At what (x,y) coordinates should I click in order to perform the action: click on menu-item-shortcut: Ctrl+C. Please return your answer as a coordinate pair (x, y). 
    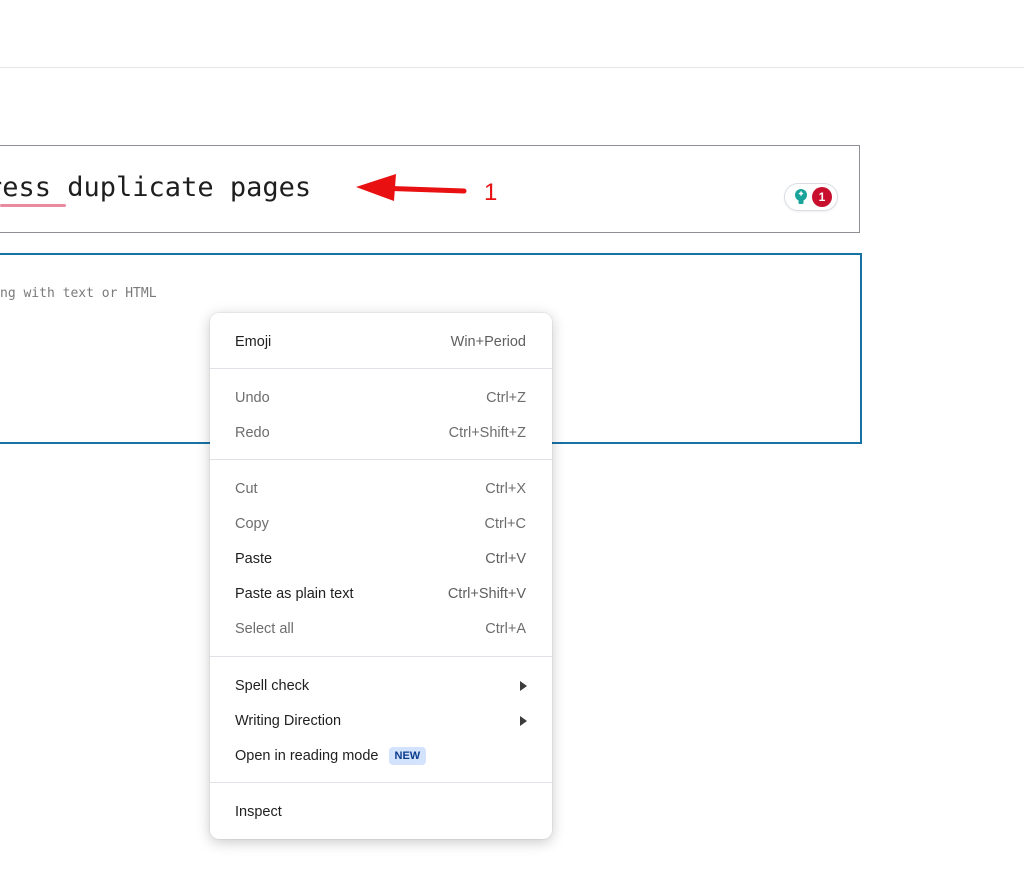
    Looking at the image, I should click on (505, 524).